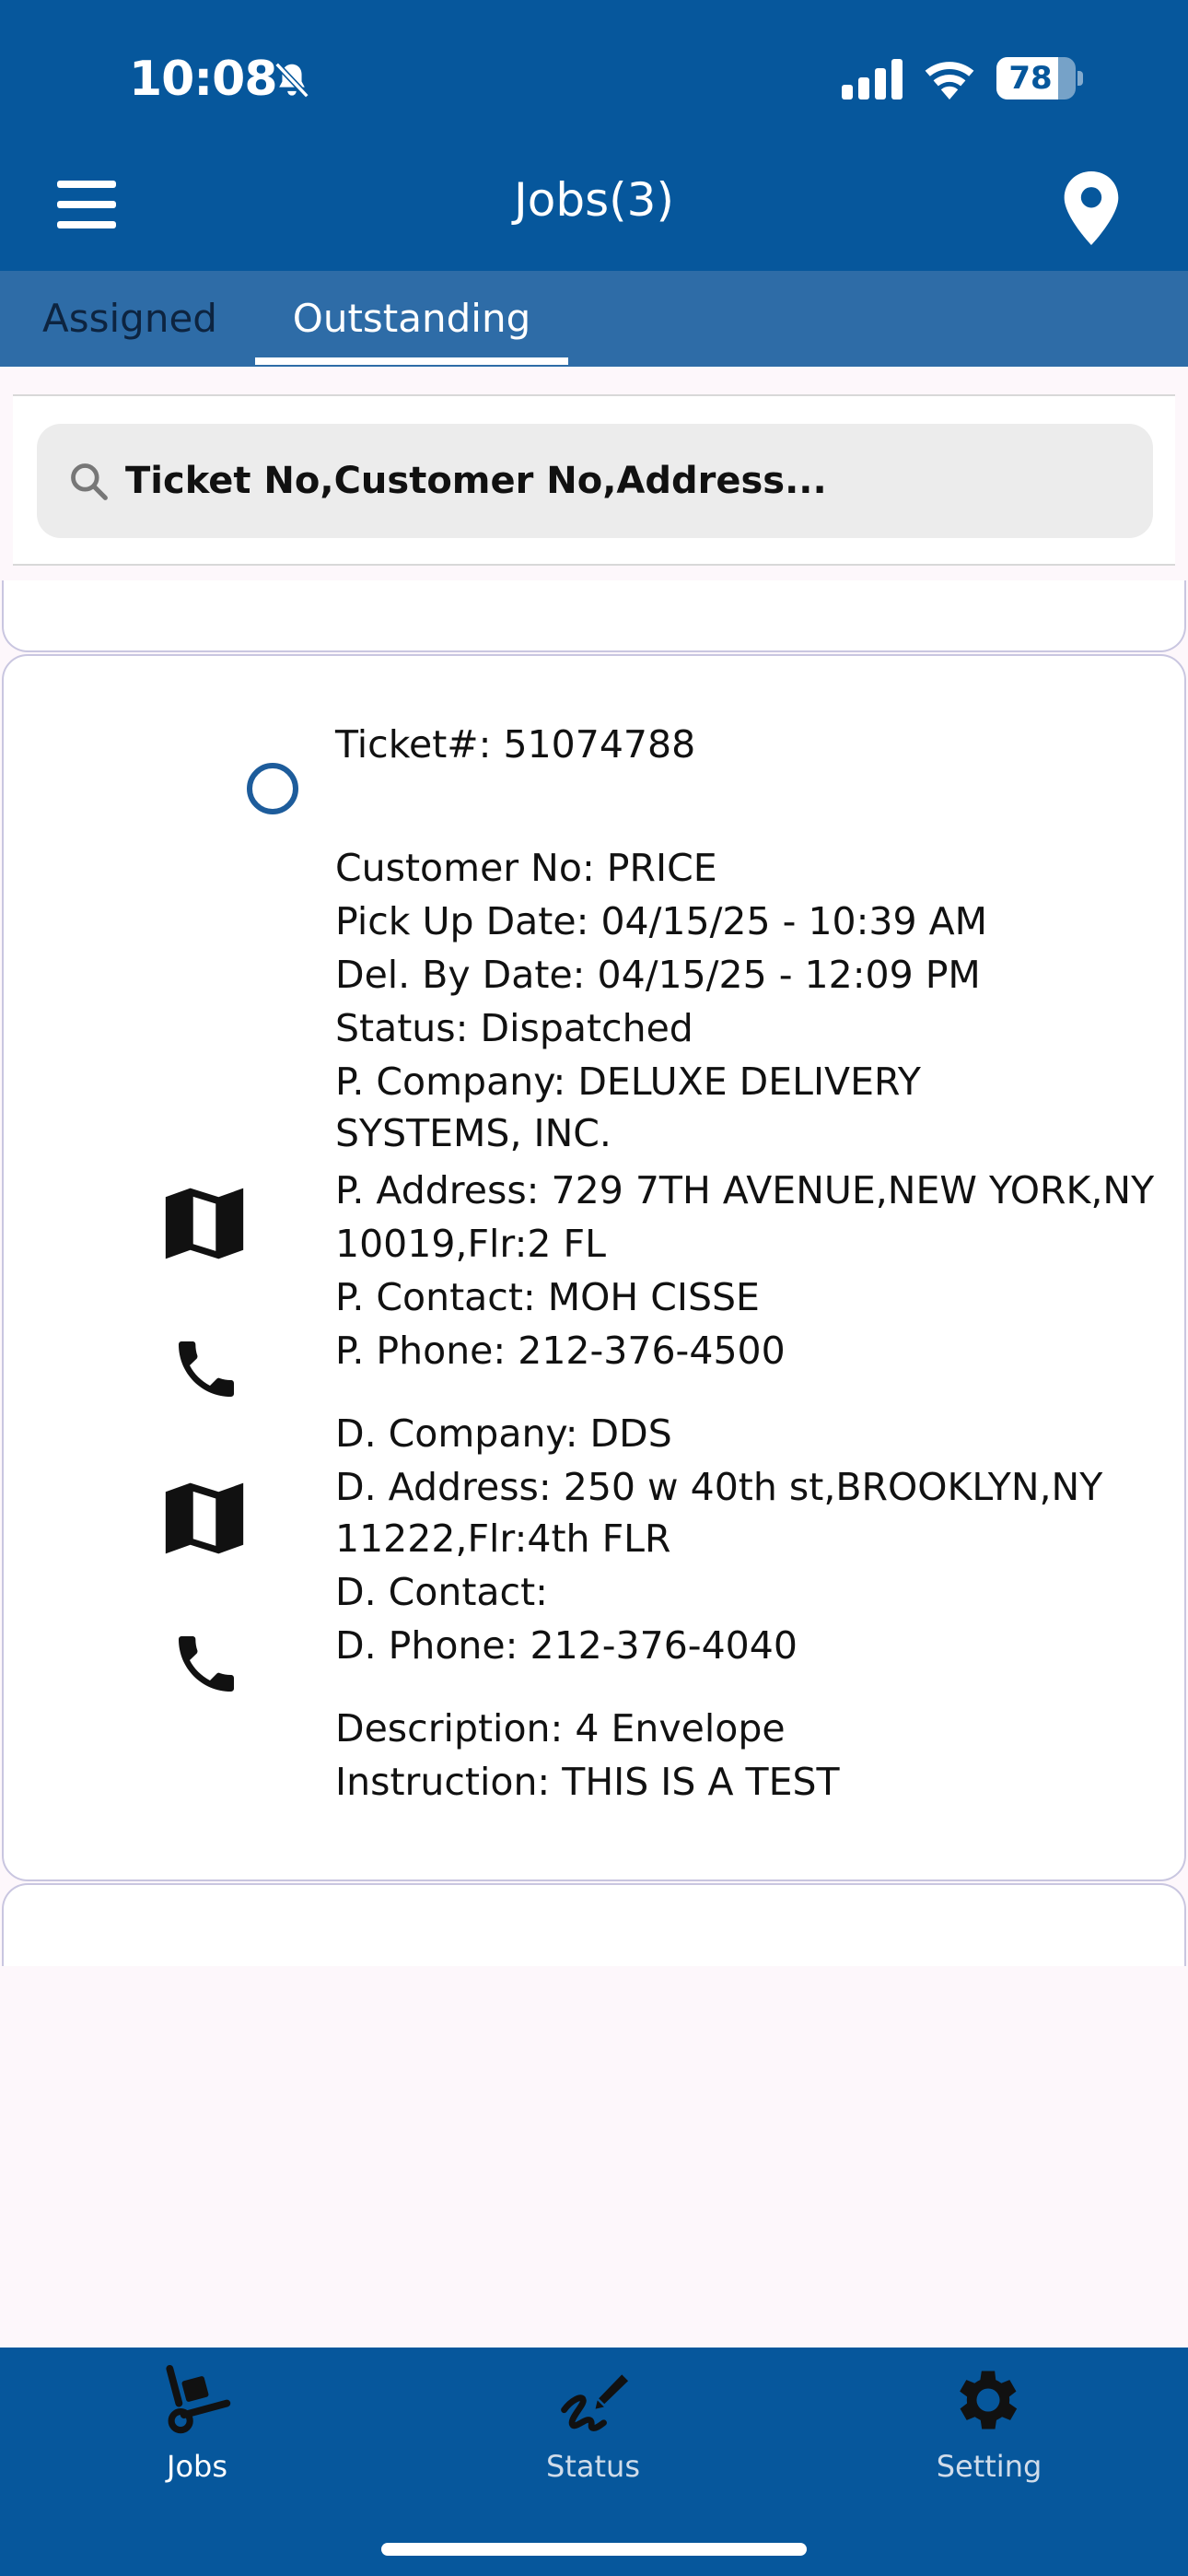  What do you see at coordinates (989, 2466) in the screenshot?
I see `nav-setting-label: Setting` at bounding box center [989, 2466].